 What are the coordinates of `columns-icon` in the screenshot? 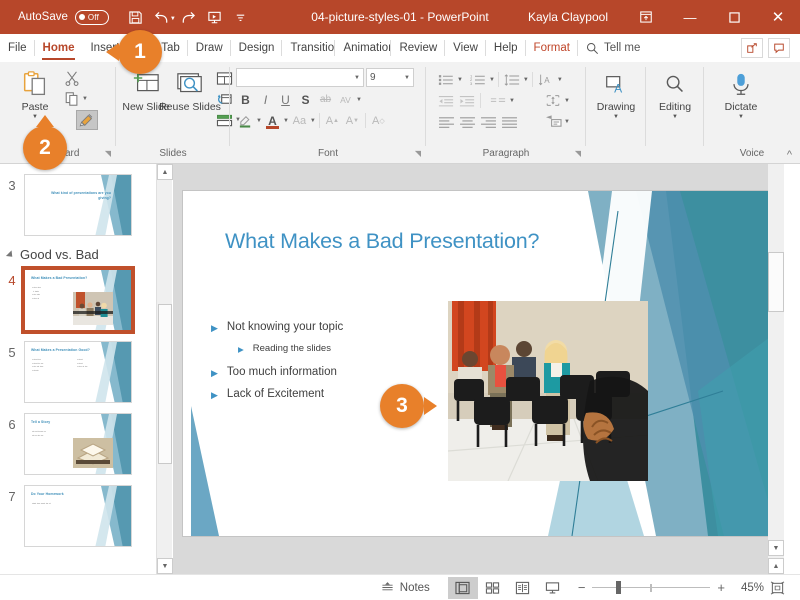 It's located at (498, 101).